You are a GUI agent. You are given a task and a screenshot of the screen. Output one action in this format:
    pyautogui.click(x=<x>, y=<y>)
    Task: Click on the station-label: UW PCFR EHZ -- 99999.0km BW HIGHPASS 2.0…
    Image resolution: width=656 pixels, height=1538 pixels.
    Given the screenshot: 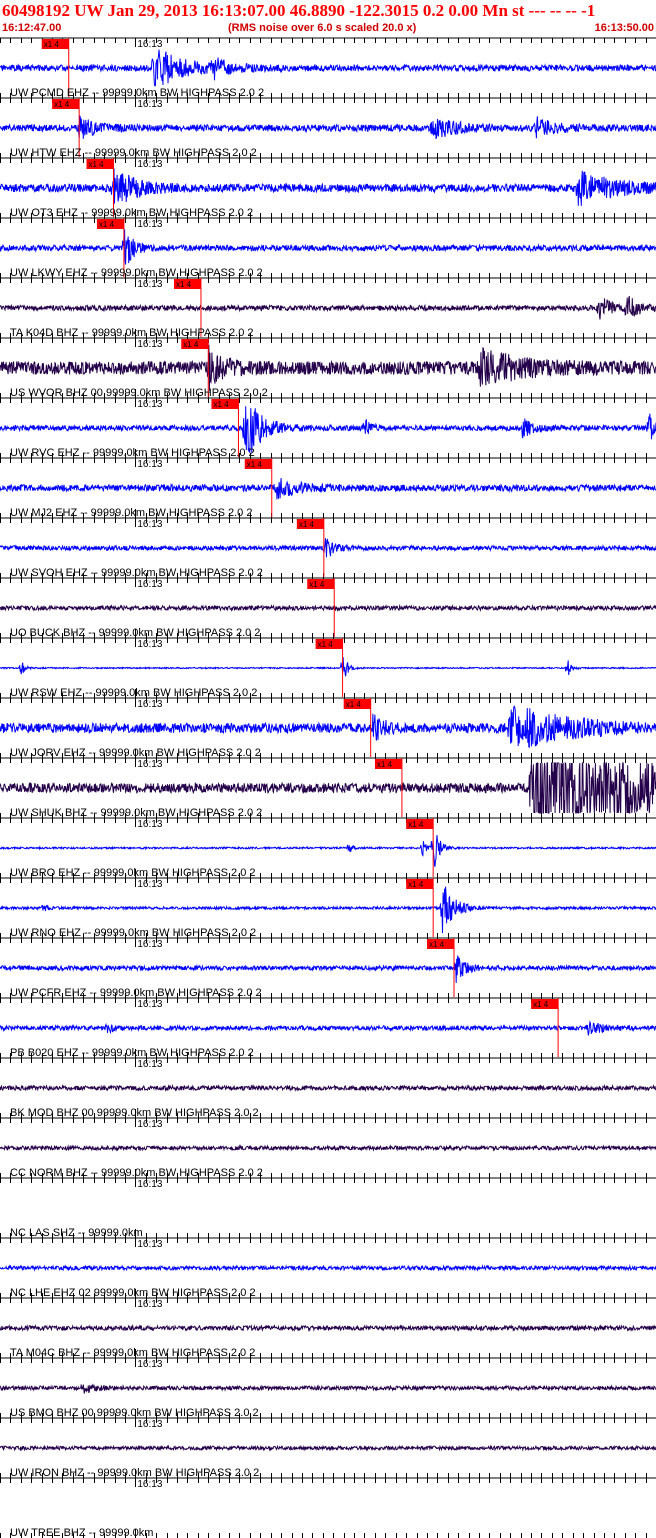 What is the action you would take?
    pyautogui.click(x=136, y=993)
    